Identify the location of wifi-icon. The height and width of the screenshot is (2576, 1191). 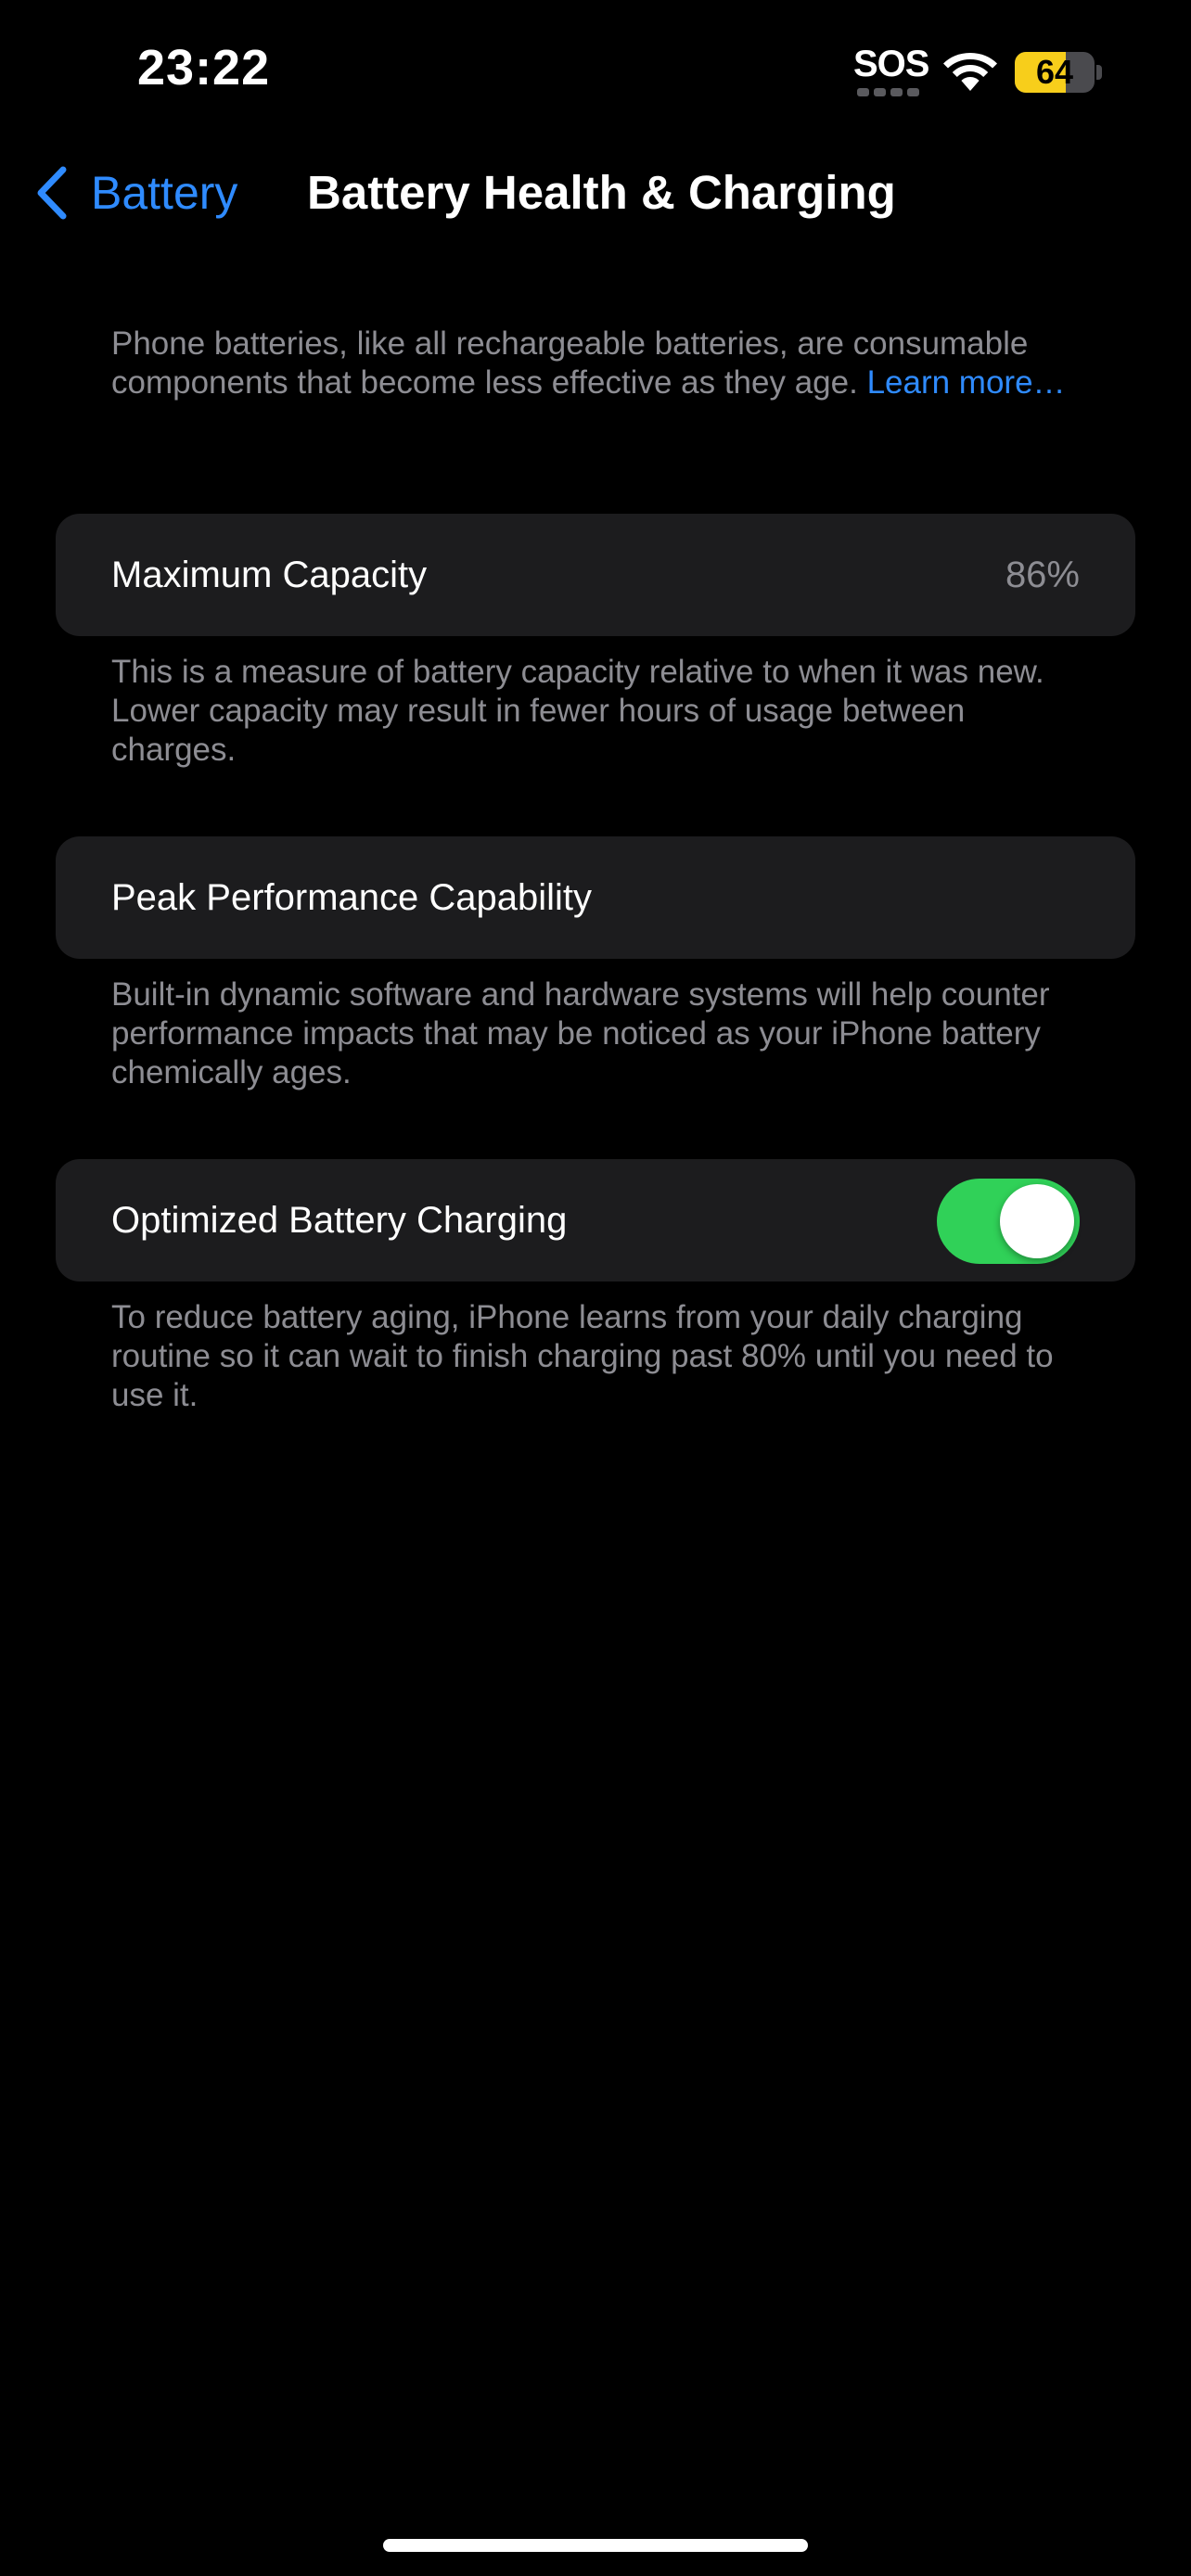
(970, 72).